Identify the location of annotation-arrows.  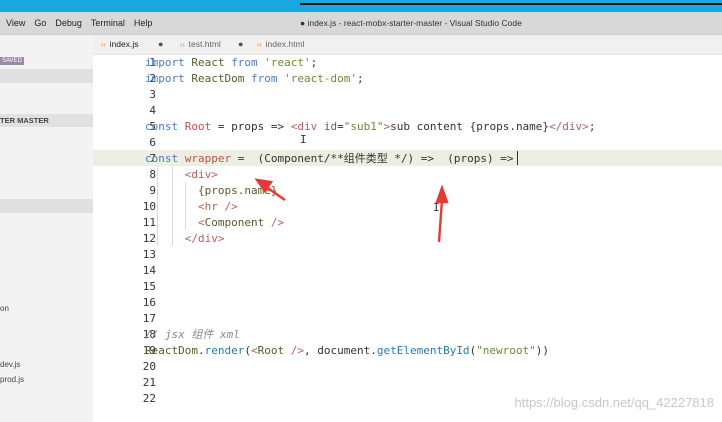
(351, 210).